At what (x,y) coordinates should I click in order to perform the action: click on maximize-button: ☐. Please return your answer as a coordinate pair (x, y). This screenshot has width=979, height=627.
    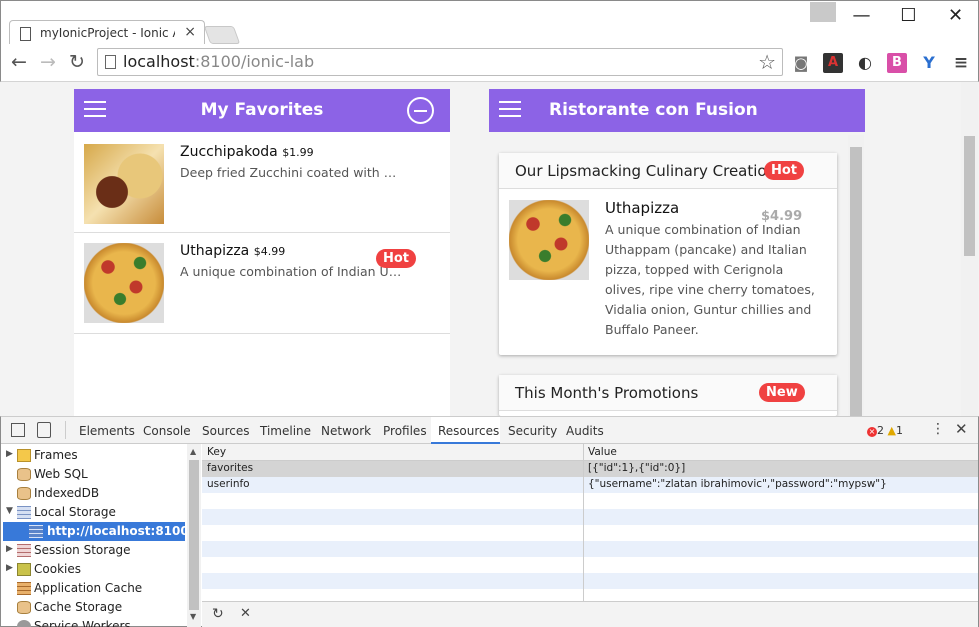
    Looking at the image, I should click on (908, 16).